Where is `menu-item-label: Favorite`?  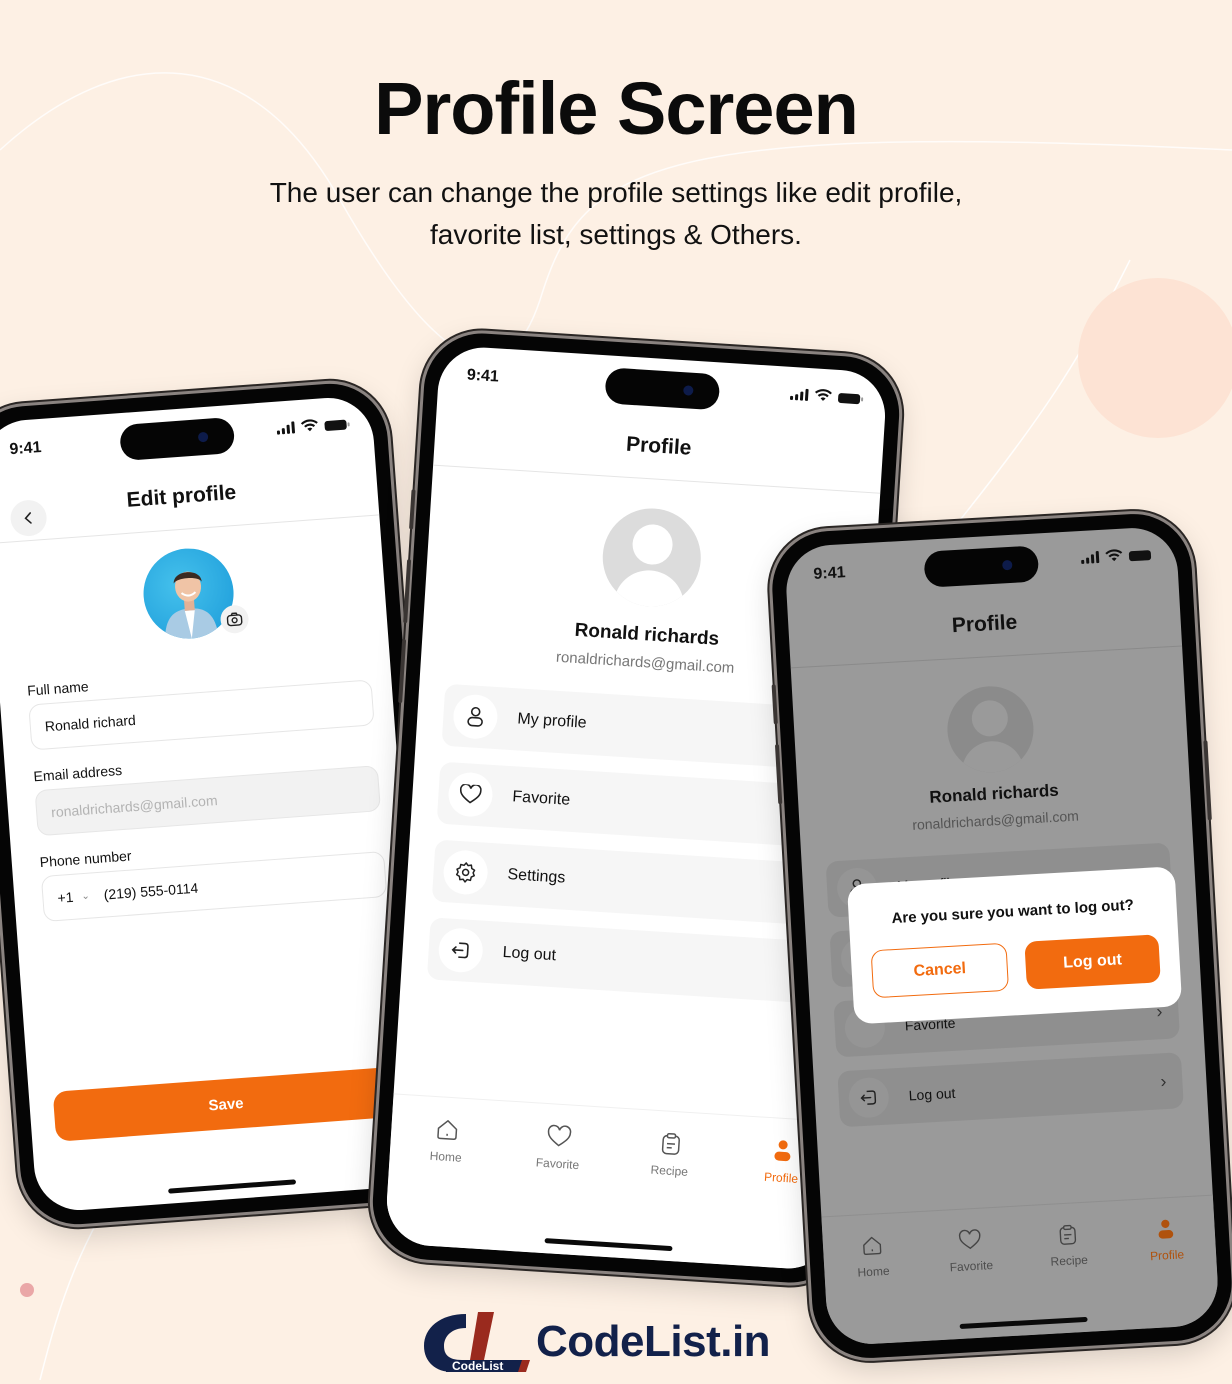
menu-item-label: Favorite is located at coordinates (541, 798).